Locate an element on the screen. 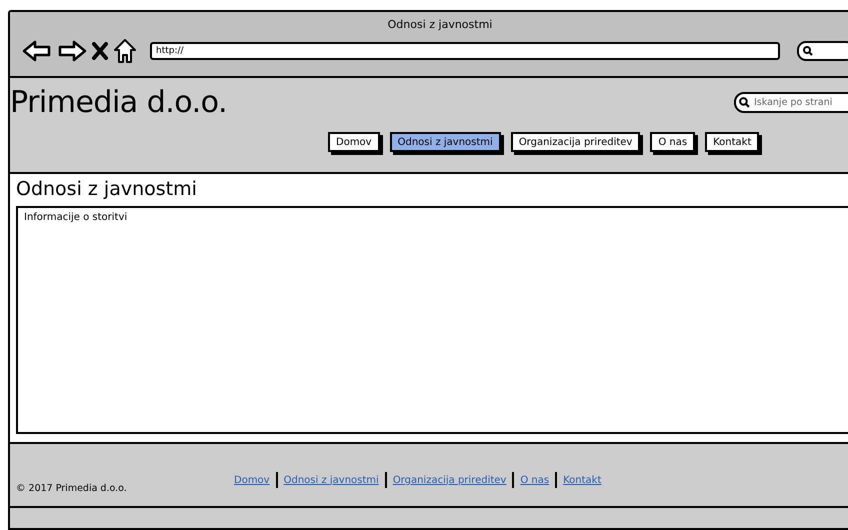 The width and height of the screenshot is (848, 530). footer-link: O nas is located at coordinates (535, 480).